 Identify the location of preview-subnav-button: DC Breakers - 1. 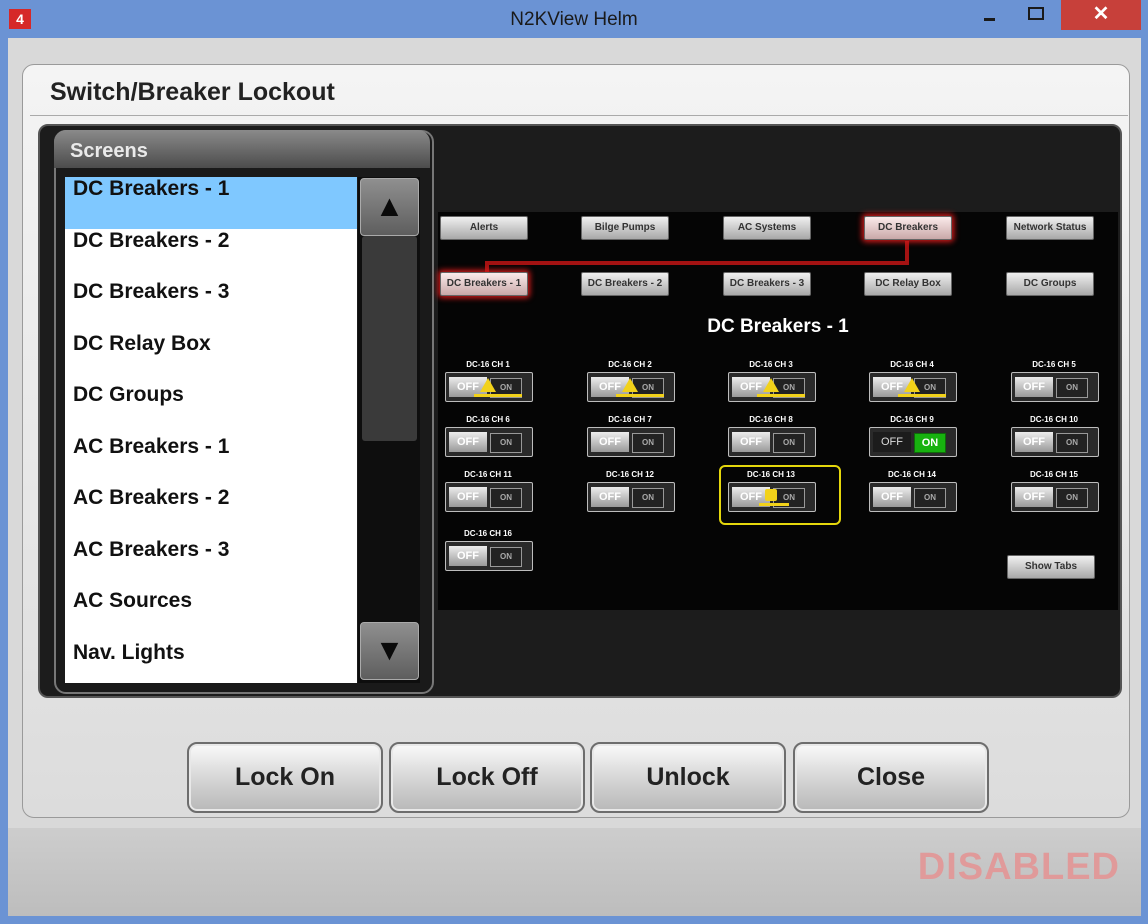
(484, 284).